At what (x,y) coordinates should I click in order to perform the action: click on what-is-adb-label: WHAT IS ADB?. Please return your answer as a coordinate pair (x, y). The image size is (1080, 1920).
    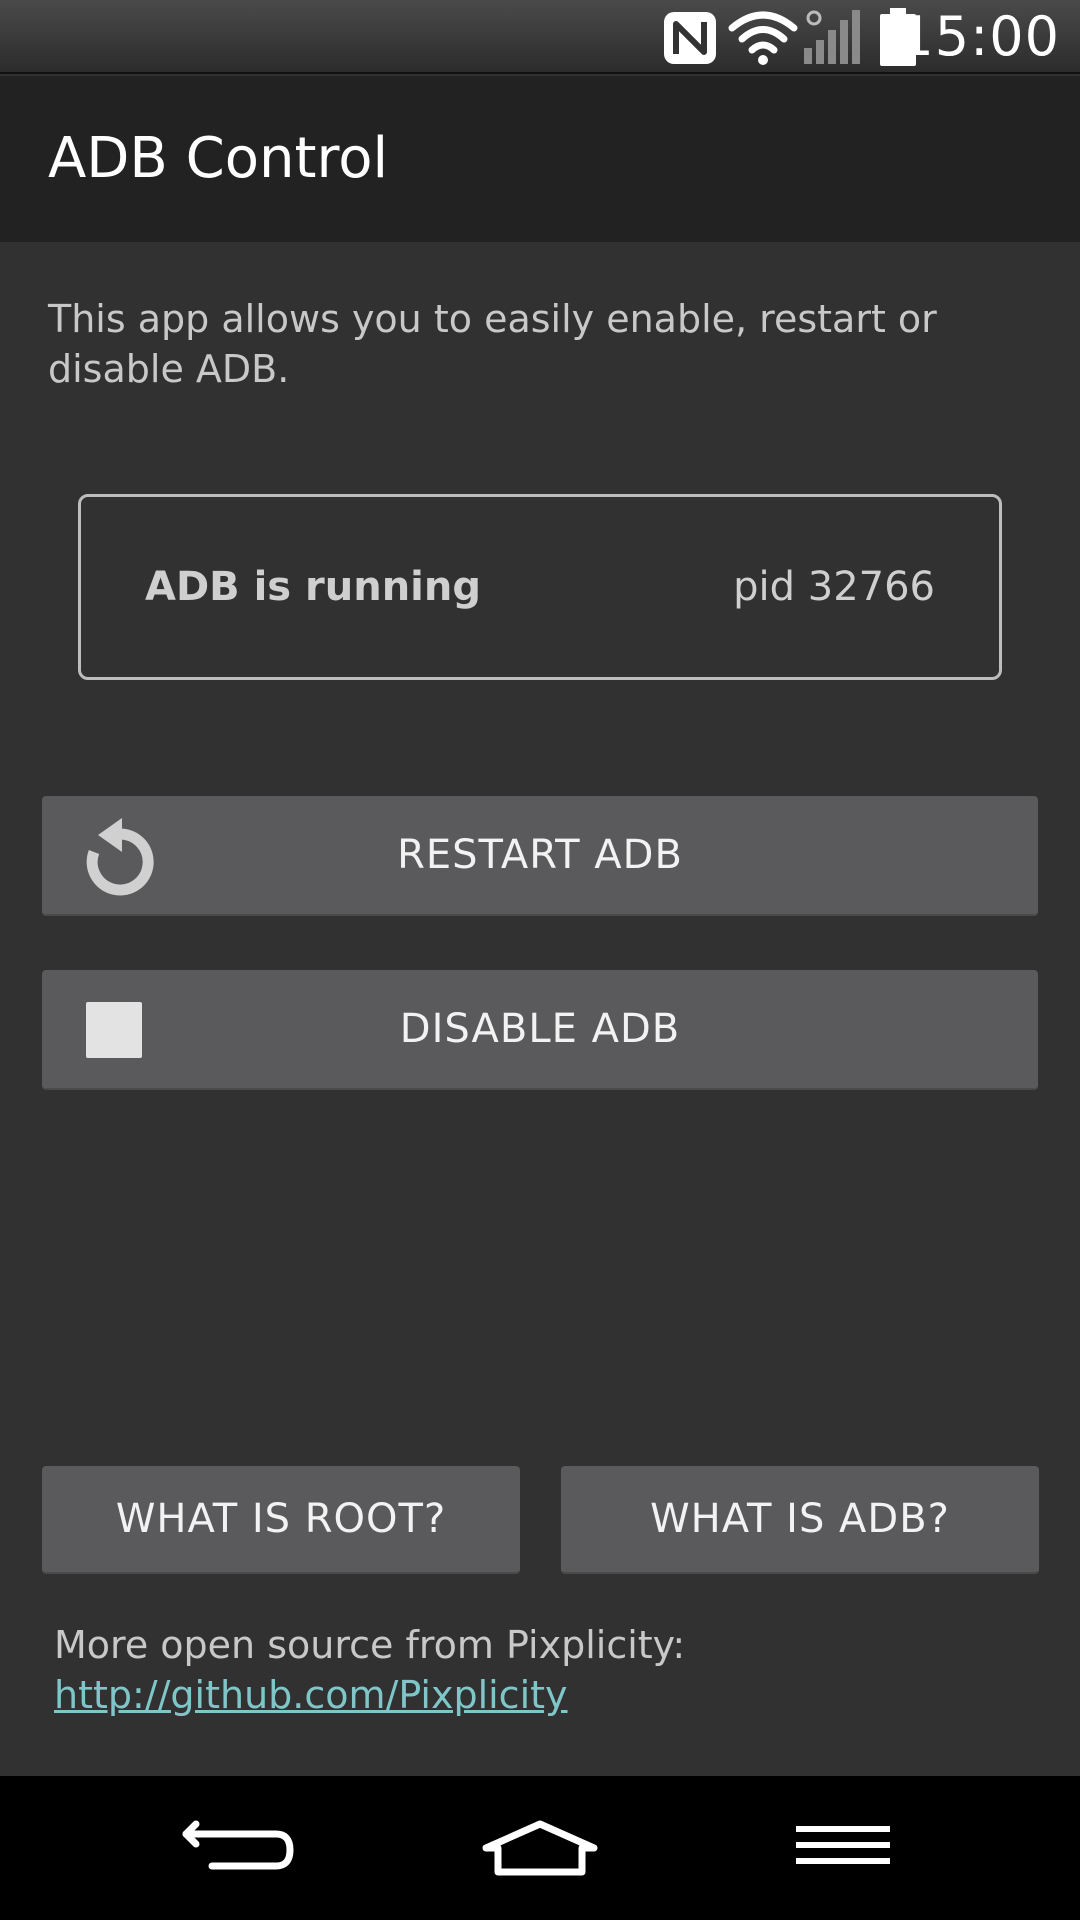
    Looking at the image, I should click on (800, 1519).